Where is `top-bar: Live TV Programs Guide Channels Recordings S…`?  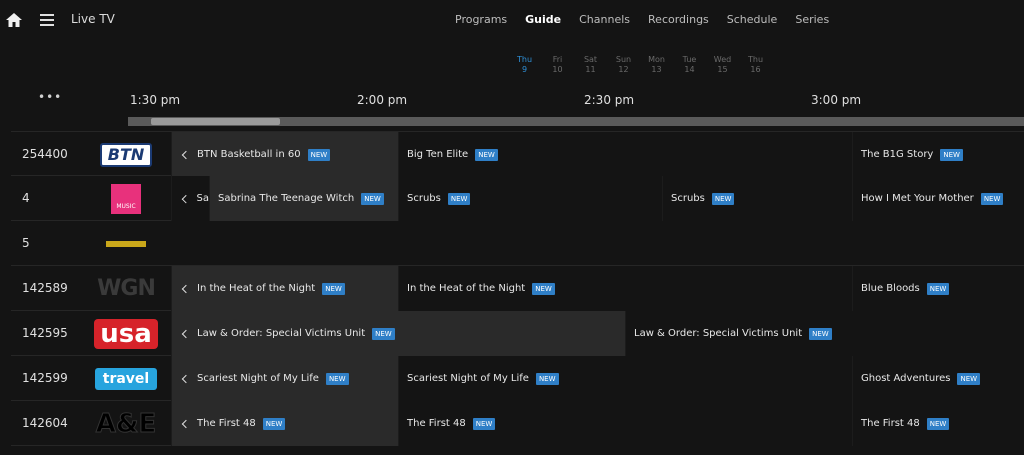 top-bar: Live TV Programs Guide Channels Recordings S… is located at coordinates (512, 21).